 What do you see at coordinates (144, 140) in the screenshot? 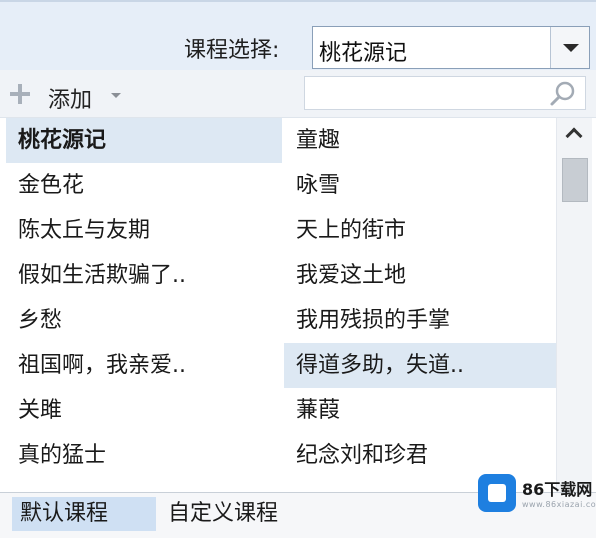
I see `list-item: 桃花源记` at bounding box center [144, 140].